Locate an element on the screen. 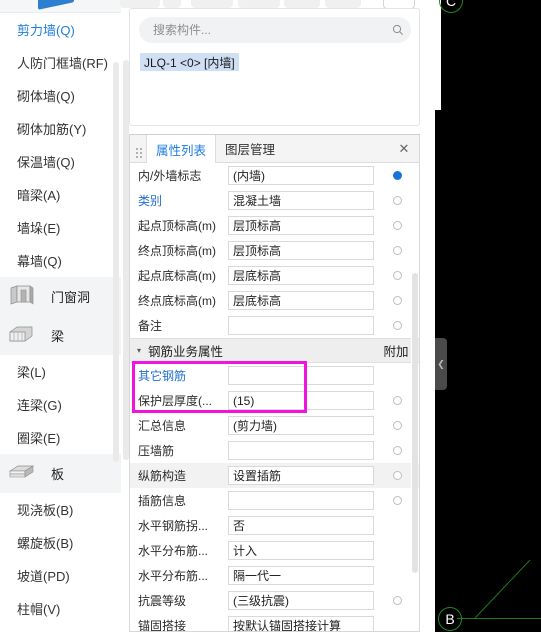 The width and height of the screenshot is (541, 632). property-scrollbar-thumb is located at coordinates (415, 423).